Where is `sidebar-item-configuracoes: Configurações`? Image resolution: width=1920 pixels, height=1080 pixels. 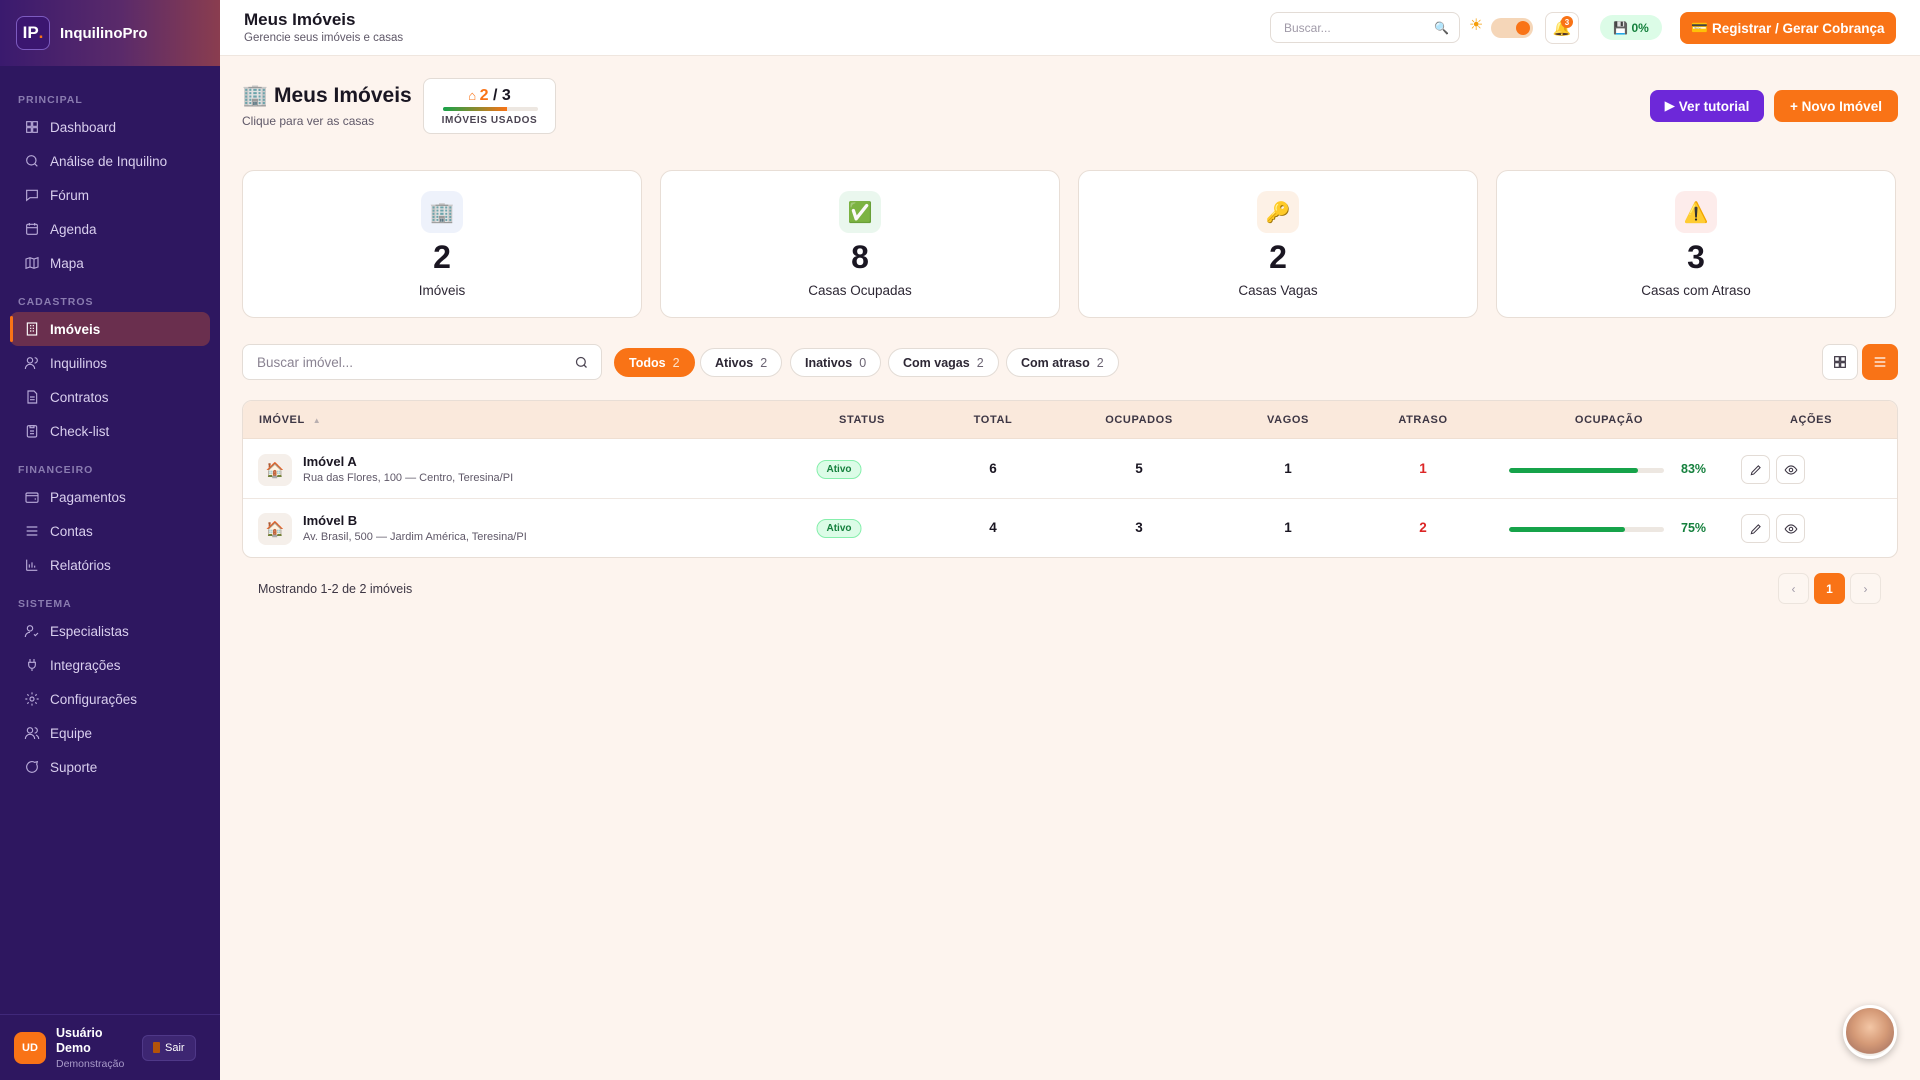
sidebar-item-configuracoes: Configurações is located at coordinates (110, 699).